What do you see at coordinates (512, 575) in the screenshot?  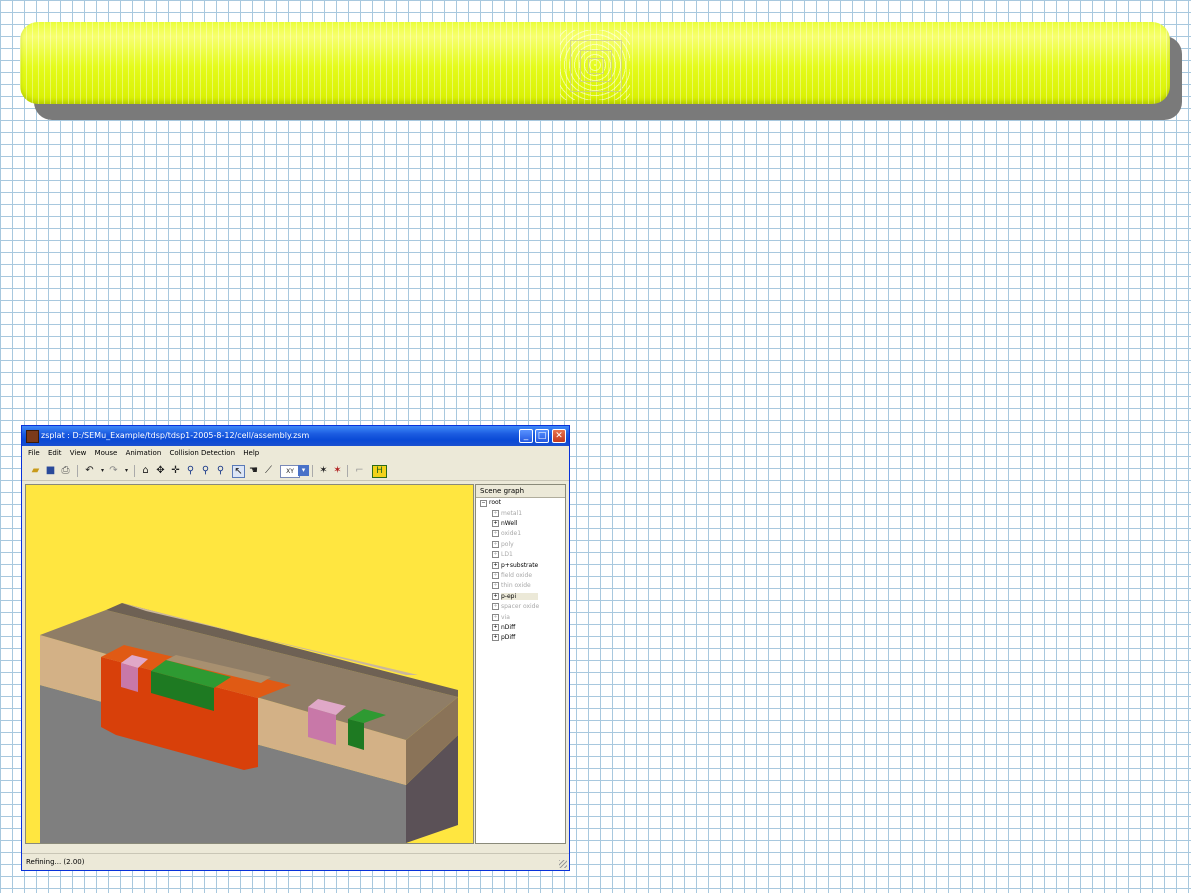 I see `tree-item-field-oxide: + field oxide` at bounding box center [512, 575].